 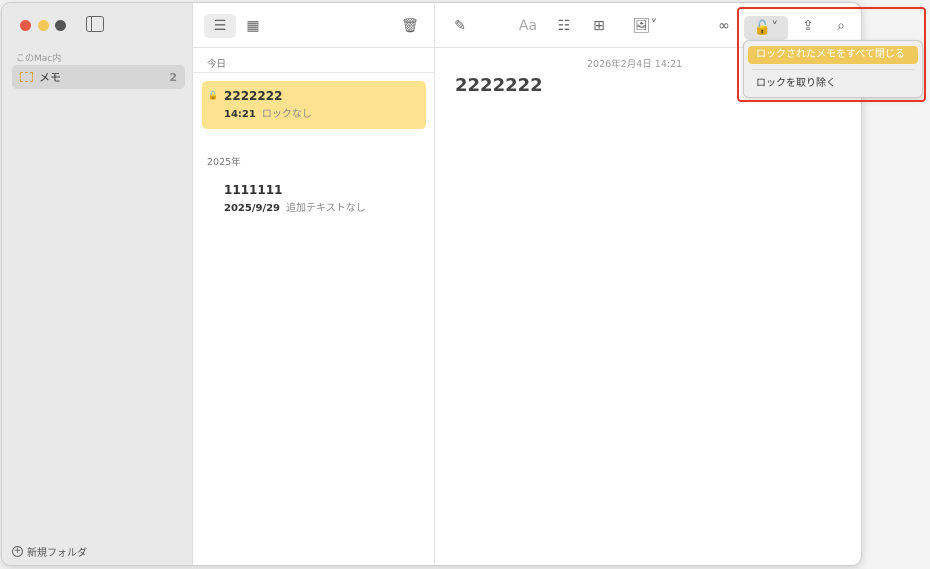 I want to click on sidebar-item-memo: メモ 2, so click(x=98, y=77).